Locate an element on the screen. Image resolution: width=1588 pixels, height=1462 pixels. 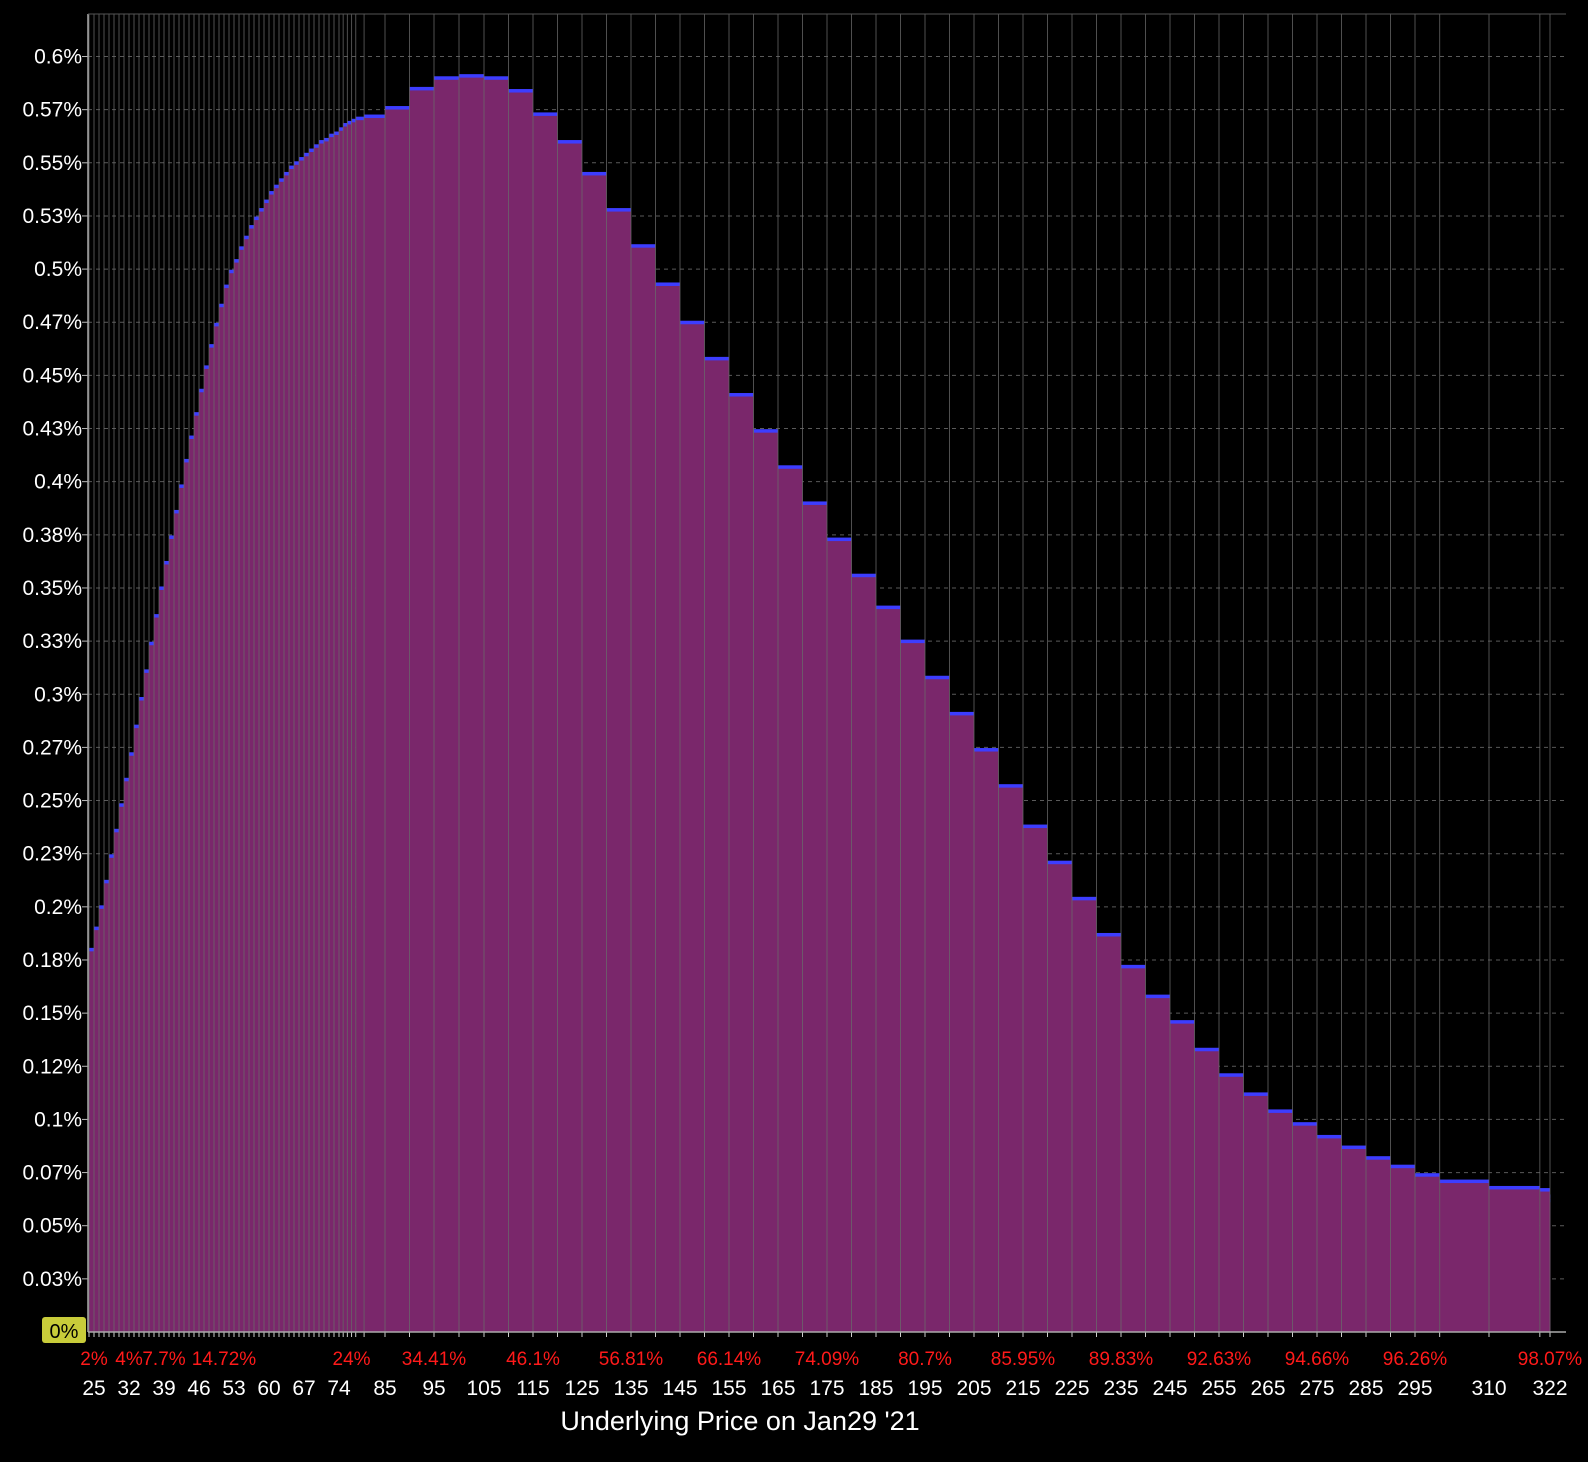
y-tick-label: 0.57% is located at coordinates (52, 110).